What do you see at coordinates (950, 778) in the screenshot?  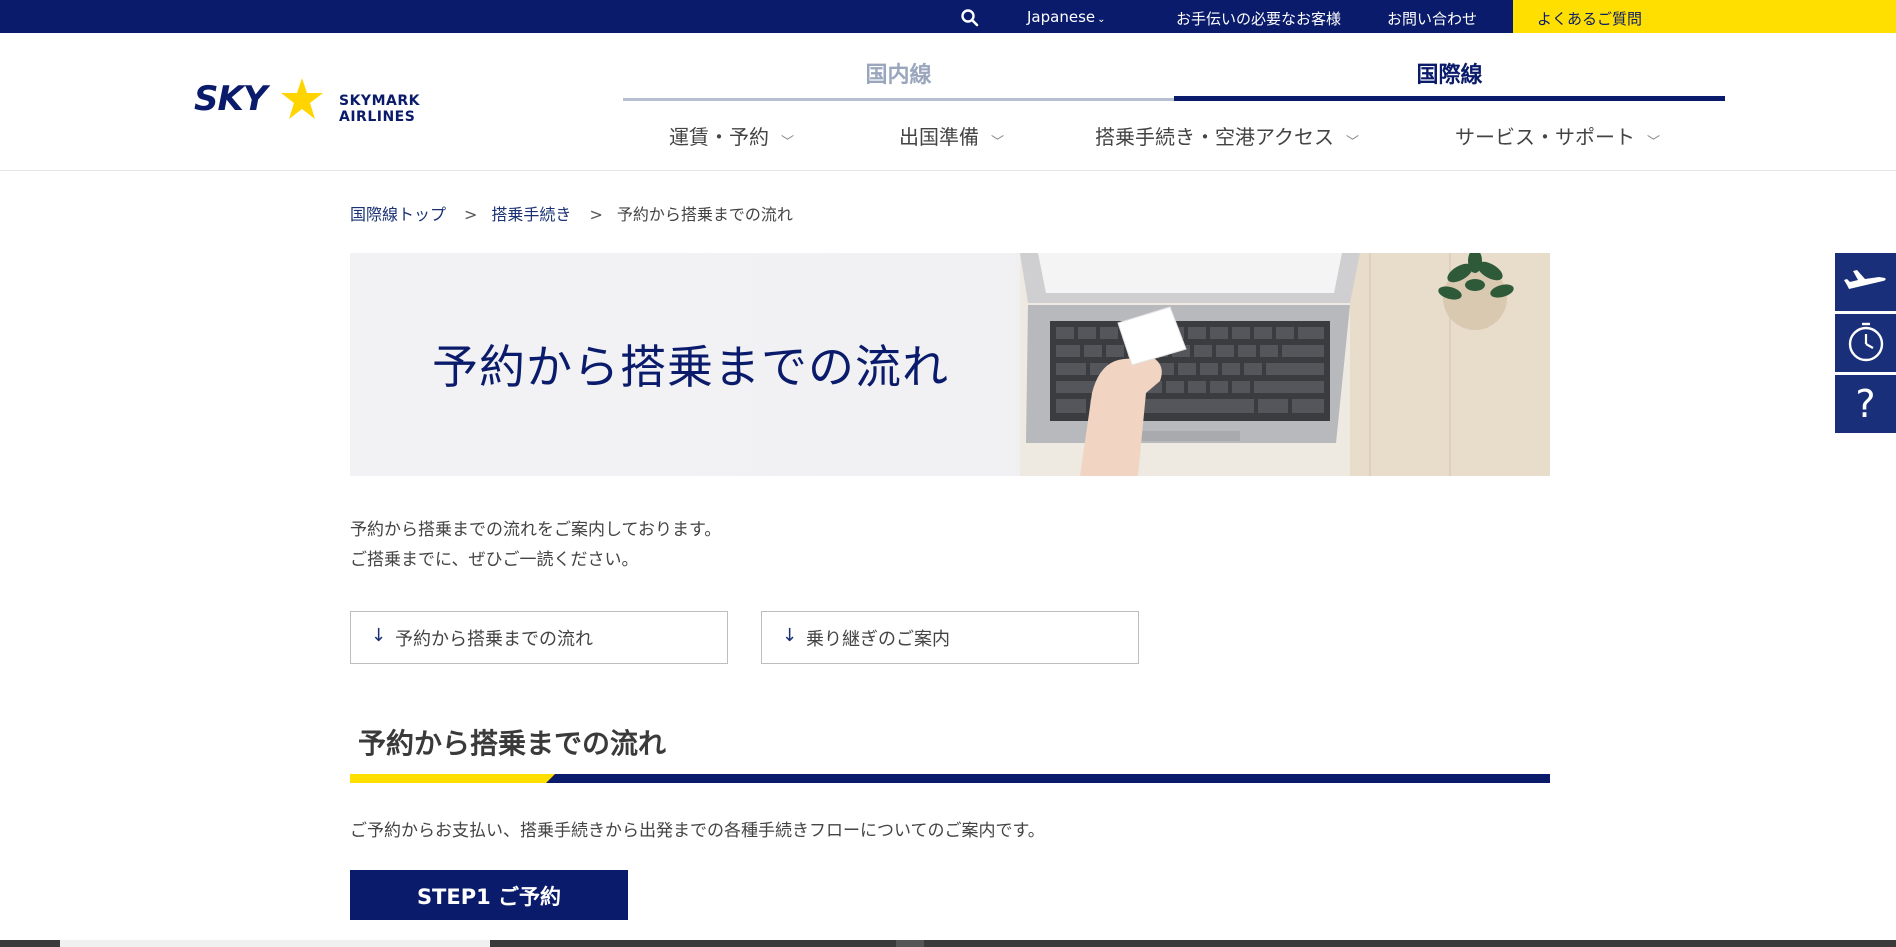 I see `section-divider` at bounding box center [950, 778].